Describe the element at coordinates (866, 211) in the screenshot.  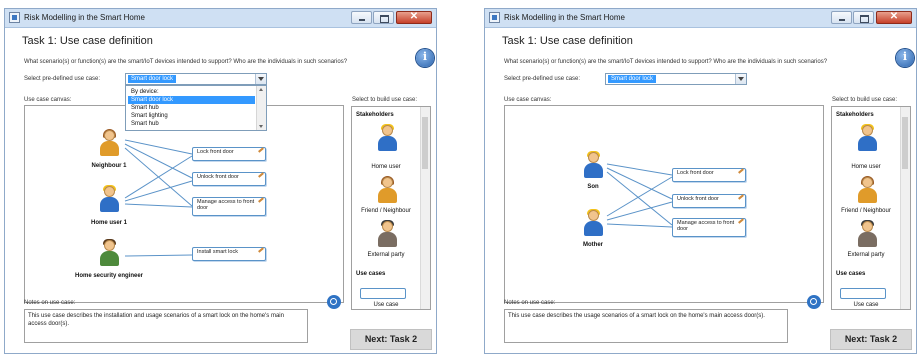
I see `stakeholder-label: Friend / Neighbour` at that location.